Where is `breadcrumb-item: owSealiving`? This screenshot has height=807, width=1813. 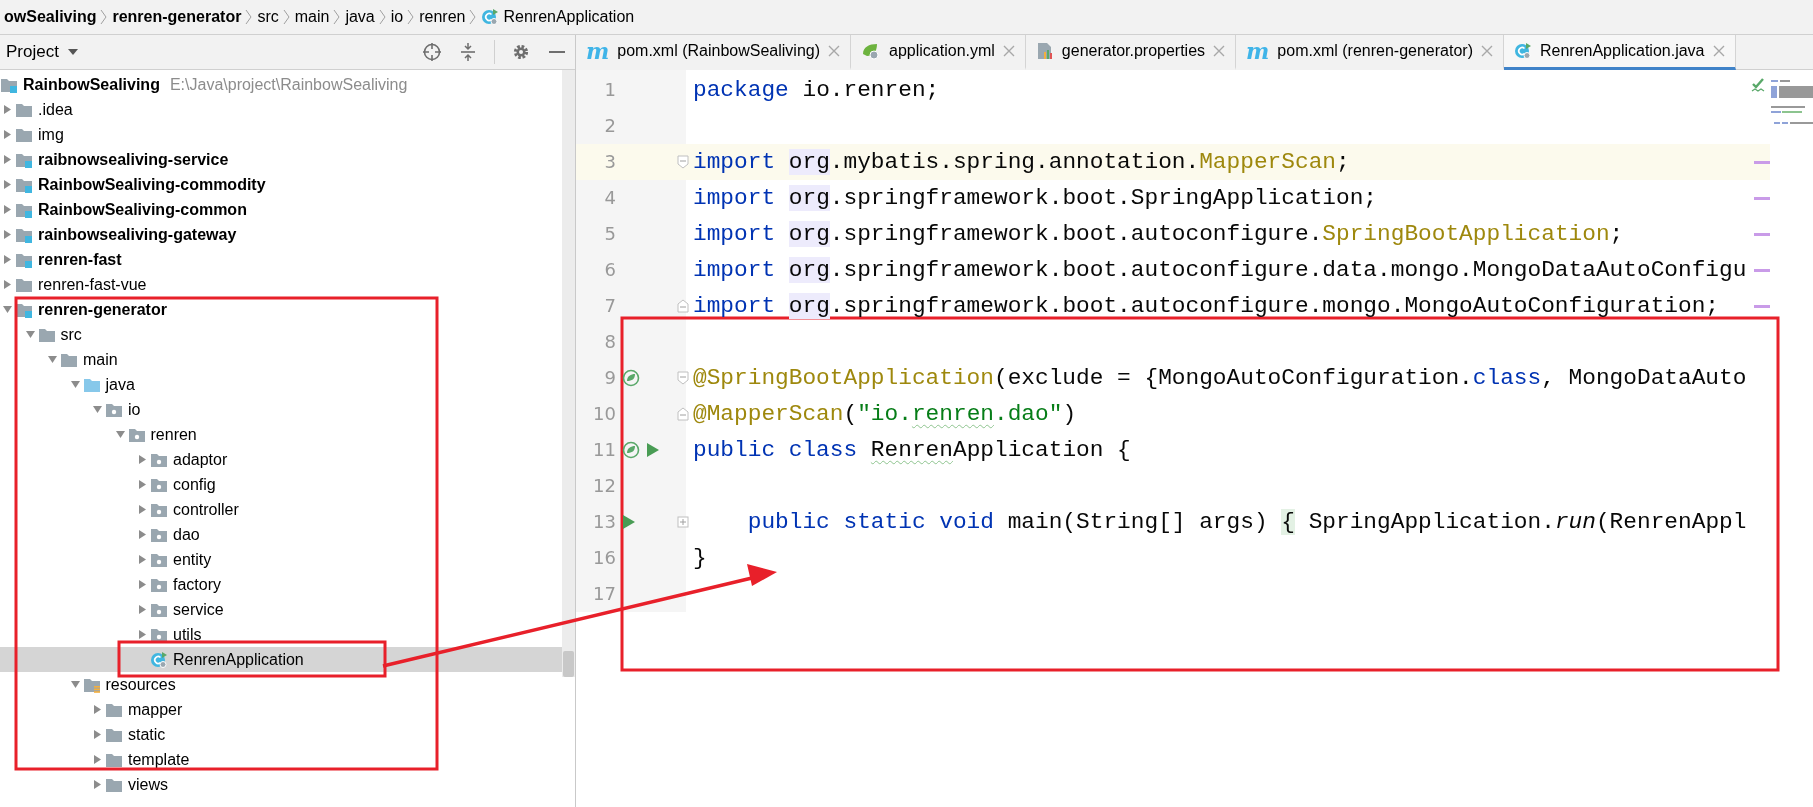
breadcrumb-item: owSealiving is located at coordinates (50, 17).